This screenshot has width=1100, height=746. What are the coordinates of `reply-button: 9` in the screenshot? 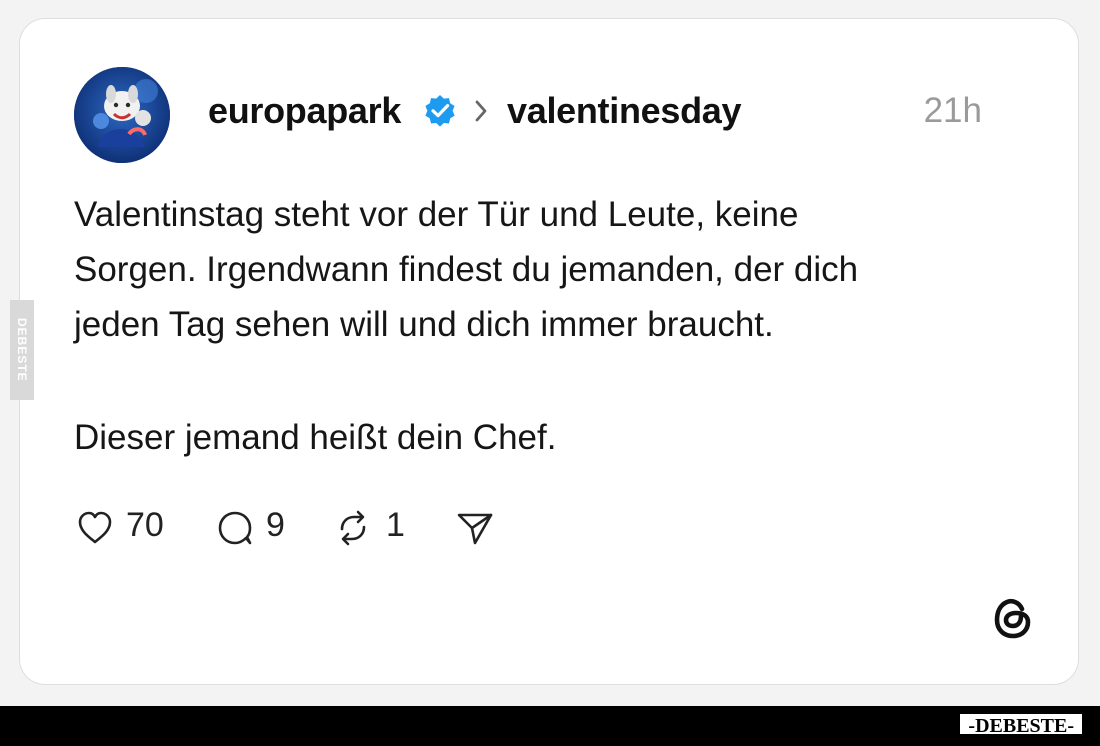 It's located at (259, 527).